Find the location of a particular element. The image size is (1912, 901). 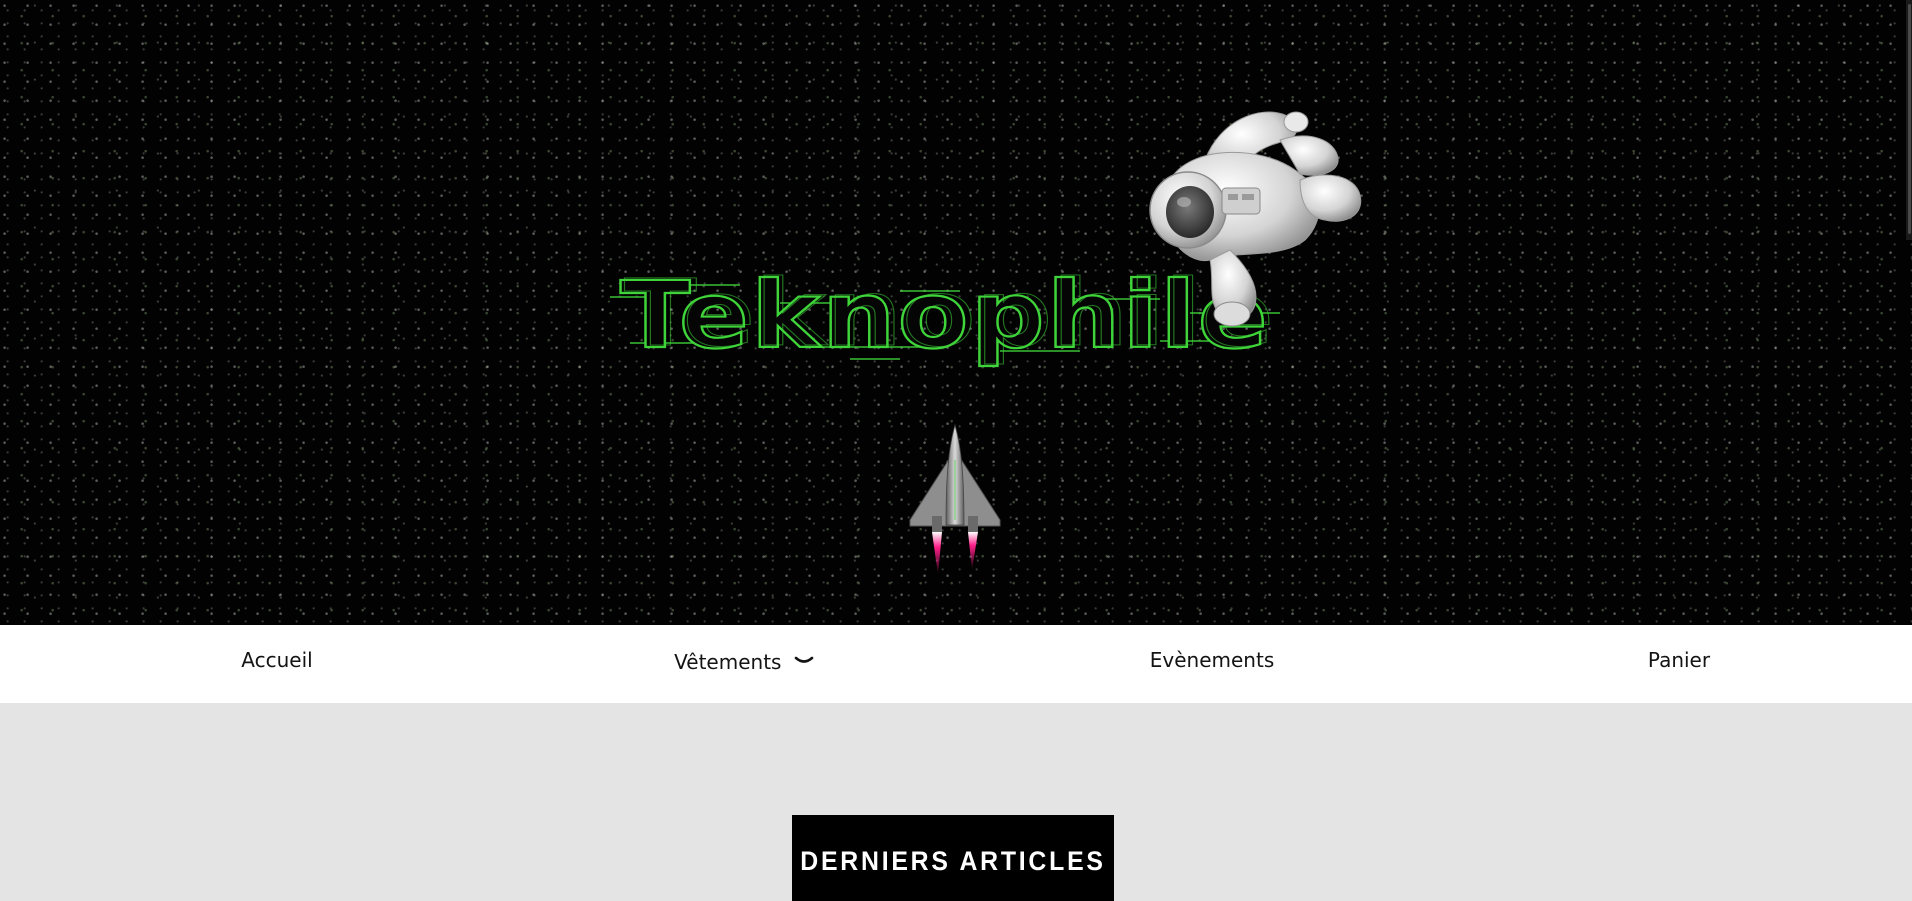

scrollbar is located at coordinates (1909, 120).